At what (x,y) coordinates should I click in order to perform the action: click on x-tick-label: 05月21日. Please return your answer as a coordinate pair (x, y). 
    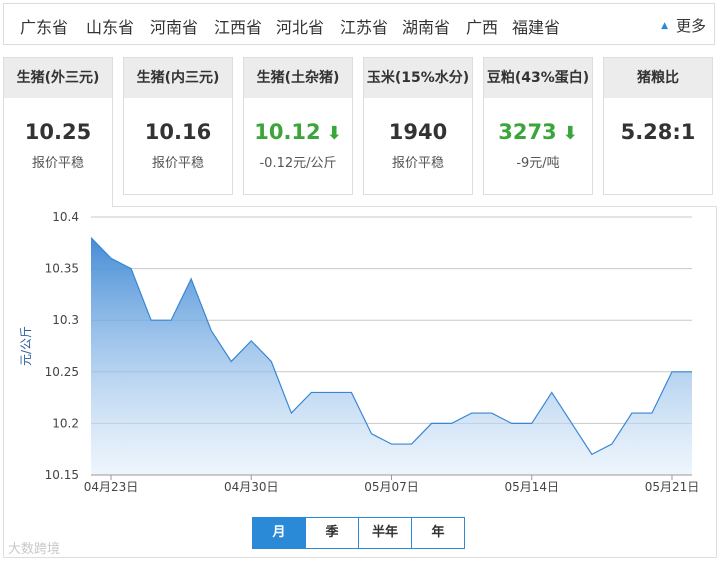
    Looking at the image, I should click on (672, 487).